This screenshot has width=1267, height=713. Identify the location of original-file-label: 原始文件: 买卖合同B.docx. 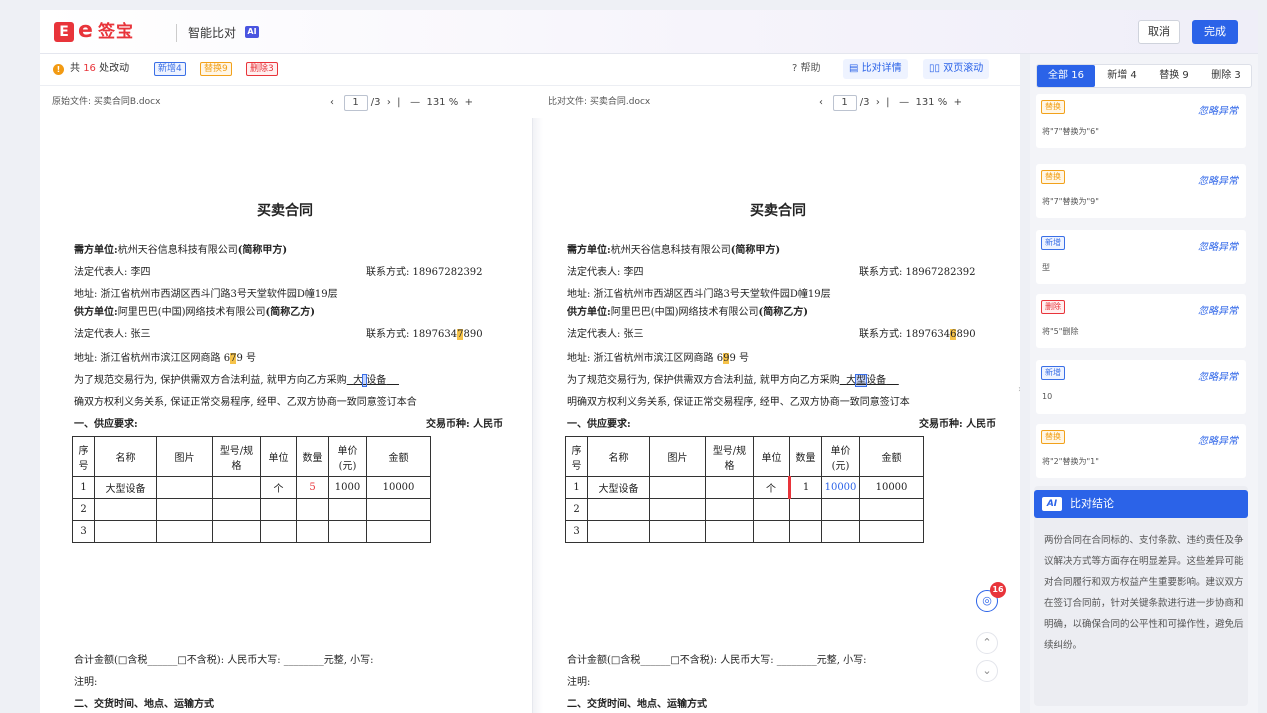
(106, 102).